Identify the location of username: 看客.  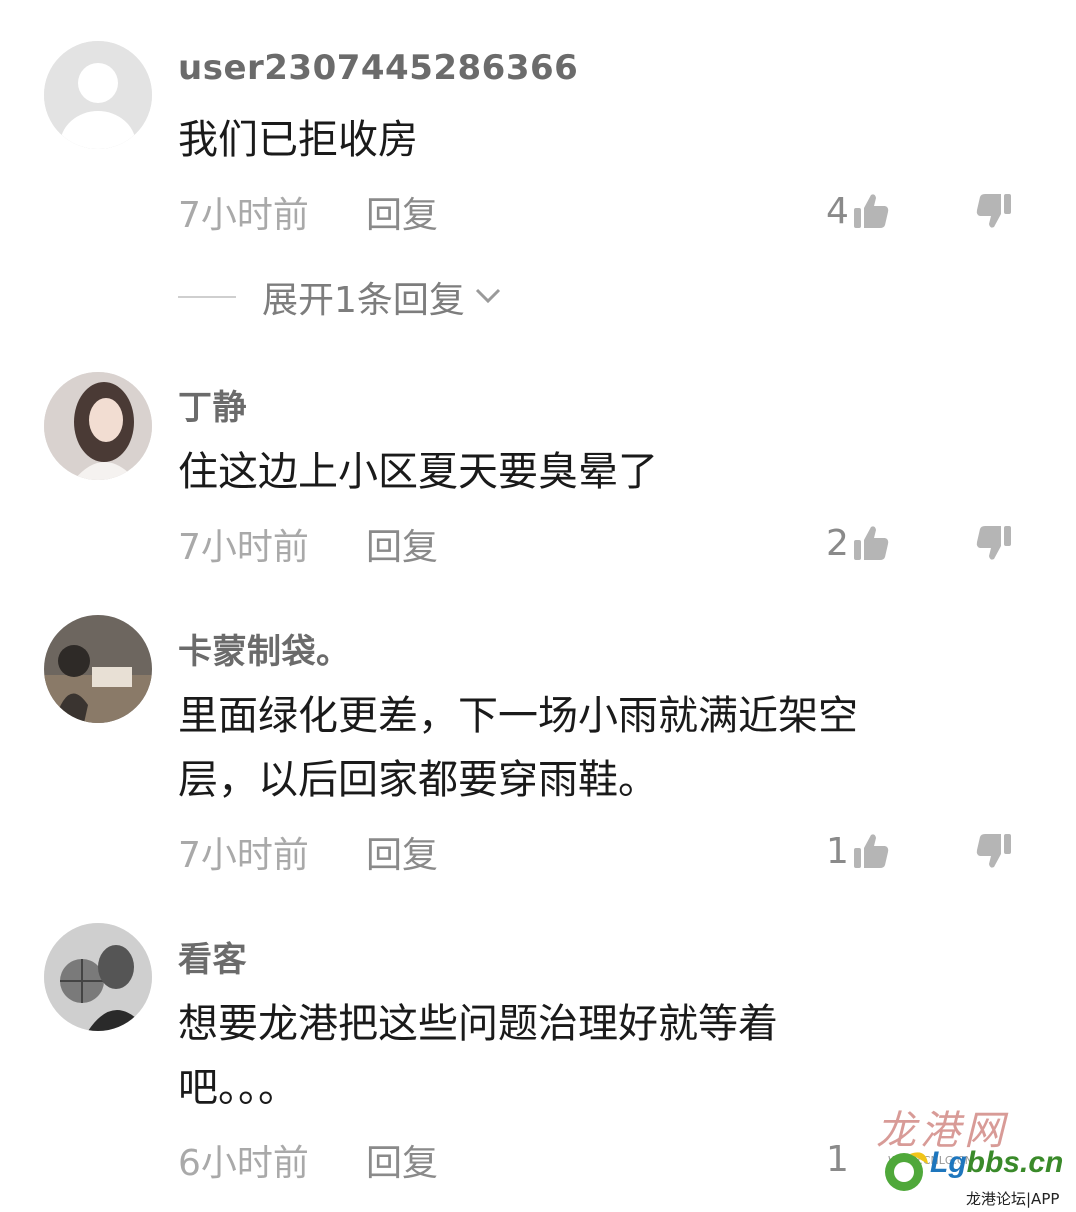
(212, 956).